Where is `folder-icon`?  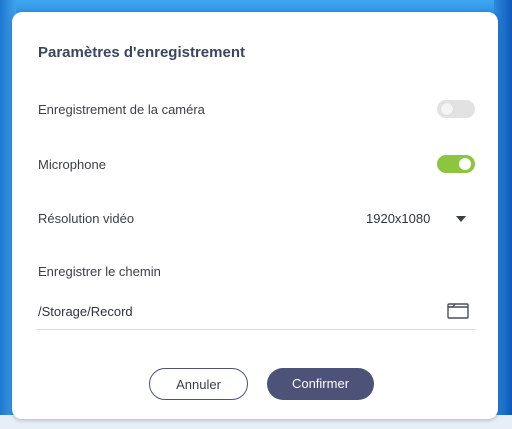
folder-icon is located at coordinates (458, 311).